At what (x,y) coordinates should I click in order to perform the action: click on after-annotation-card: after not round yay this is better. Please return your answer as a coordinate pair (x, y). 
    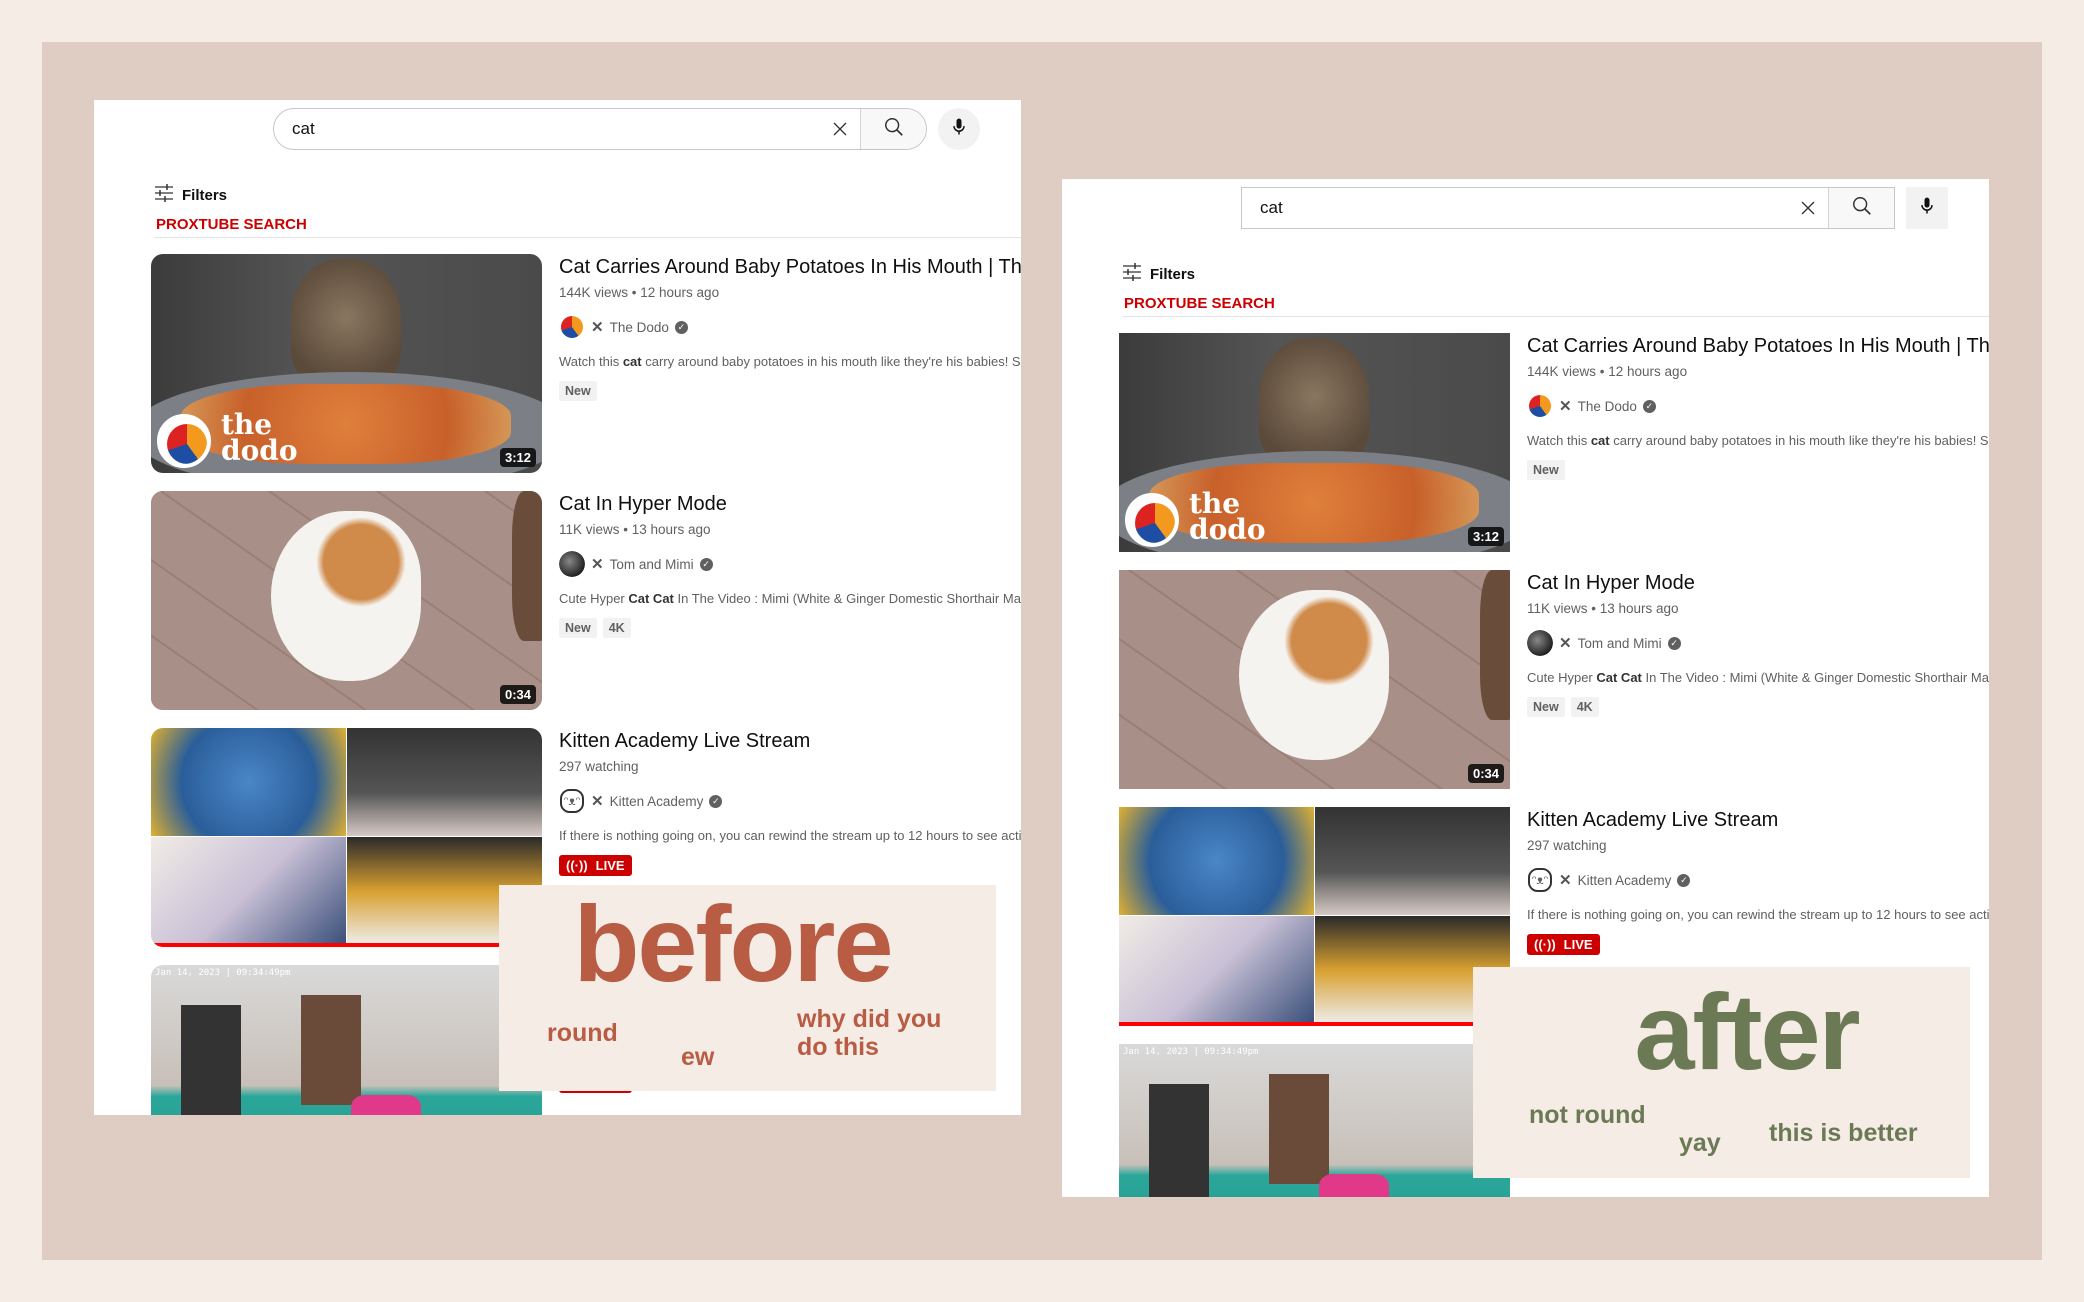
    Looking at the image, I should click on (1721, 1072).